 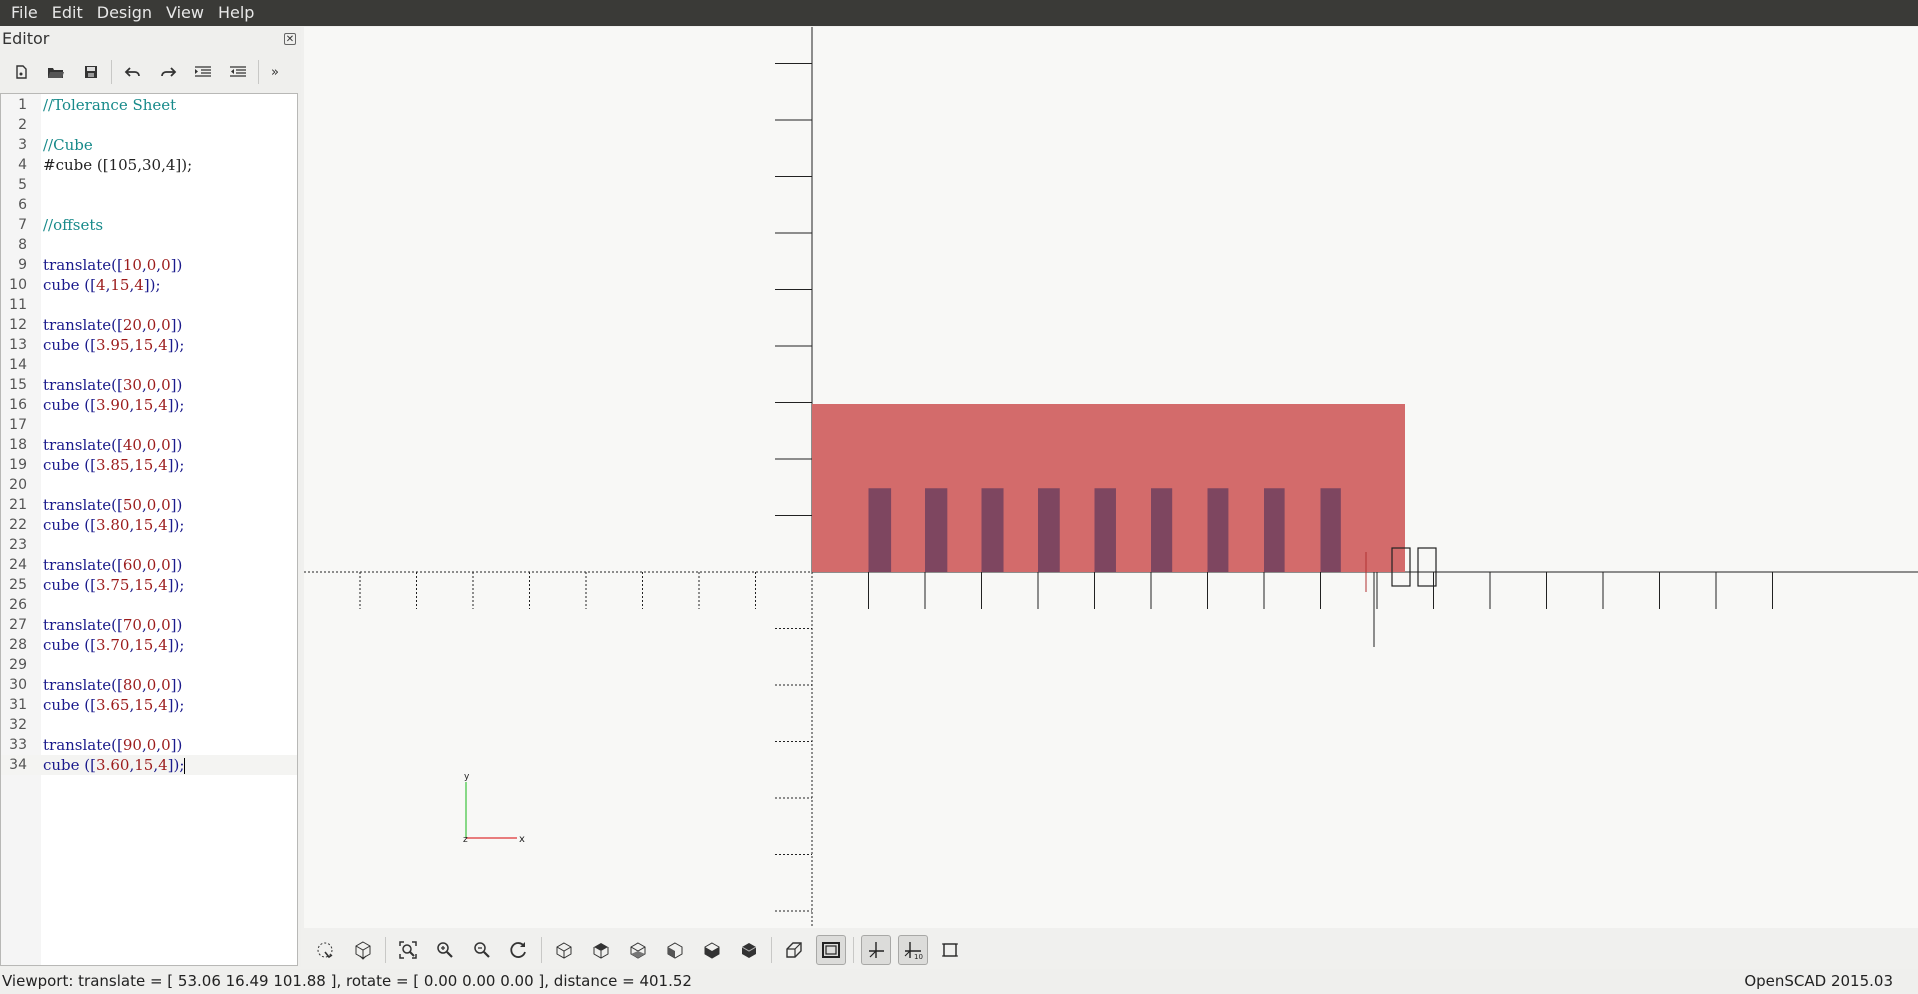 What do you see at coordinates (203, 72) in the screenshot?
I see `indent-icon` at bounding box center [203, 72].